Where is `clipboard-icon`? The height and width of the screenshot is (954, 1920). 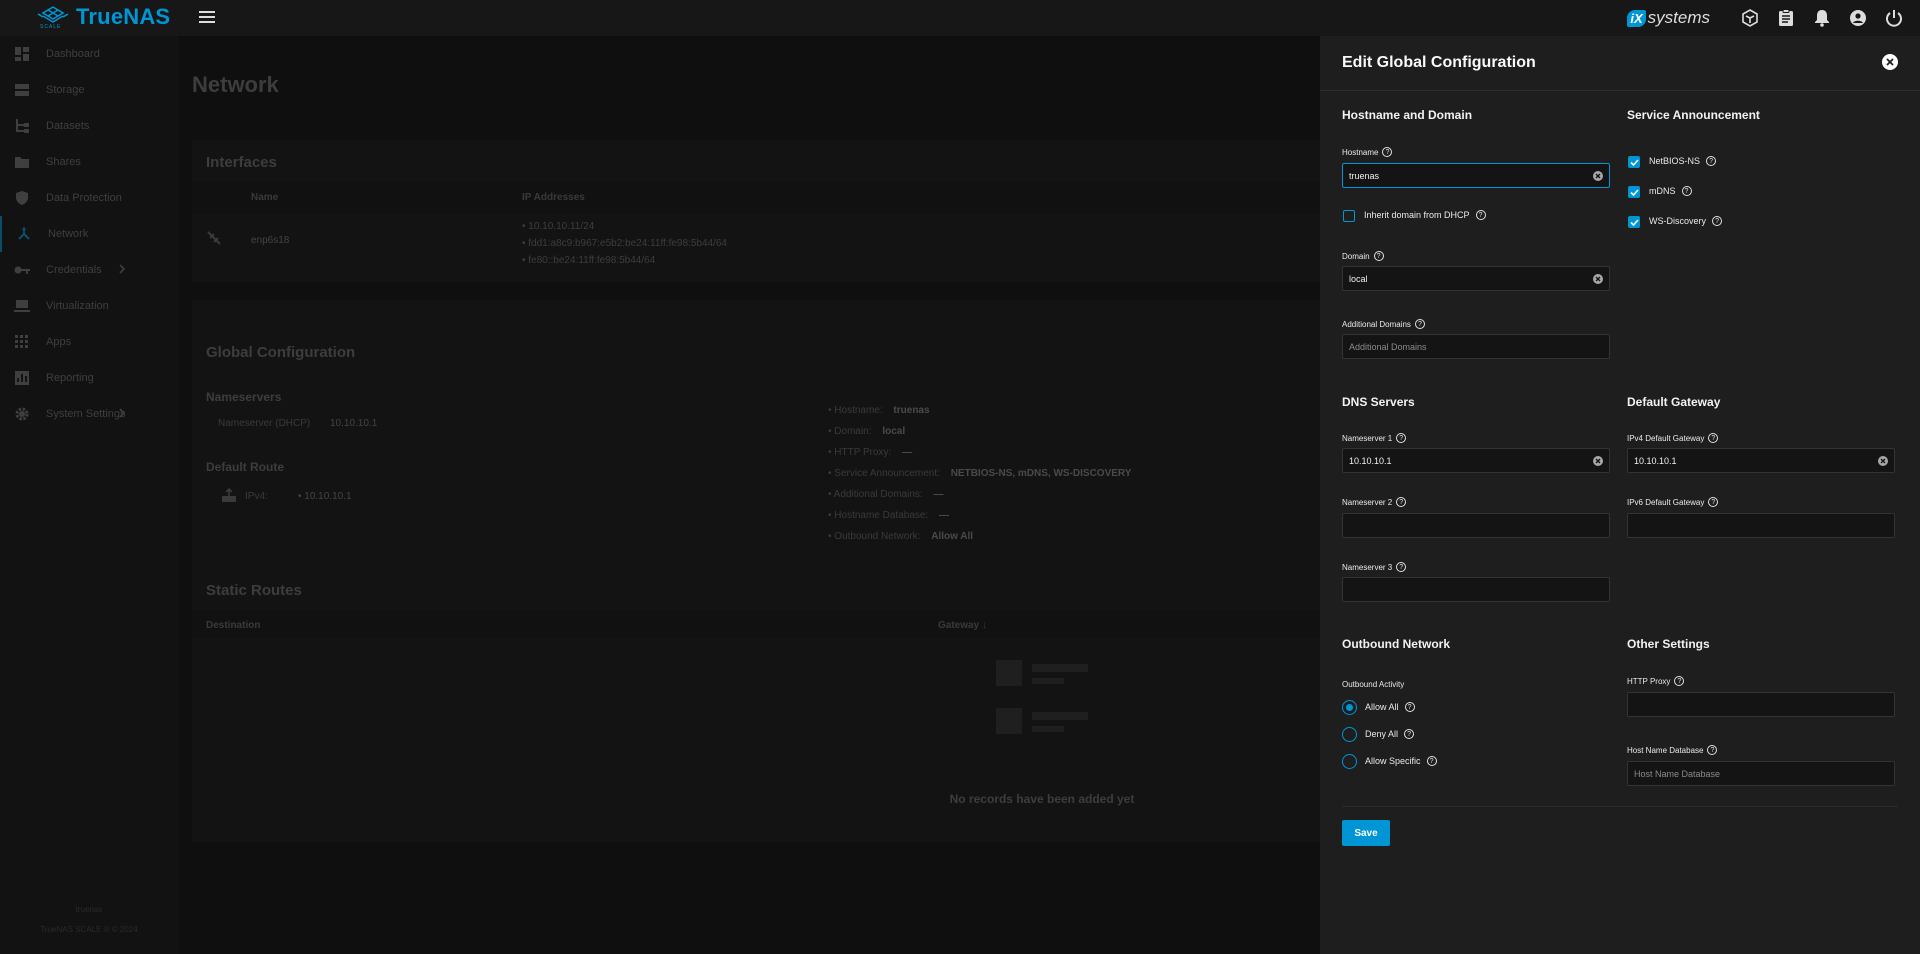
clipboard-icon is located at coordinates (1786, 18).